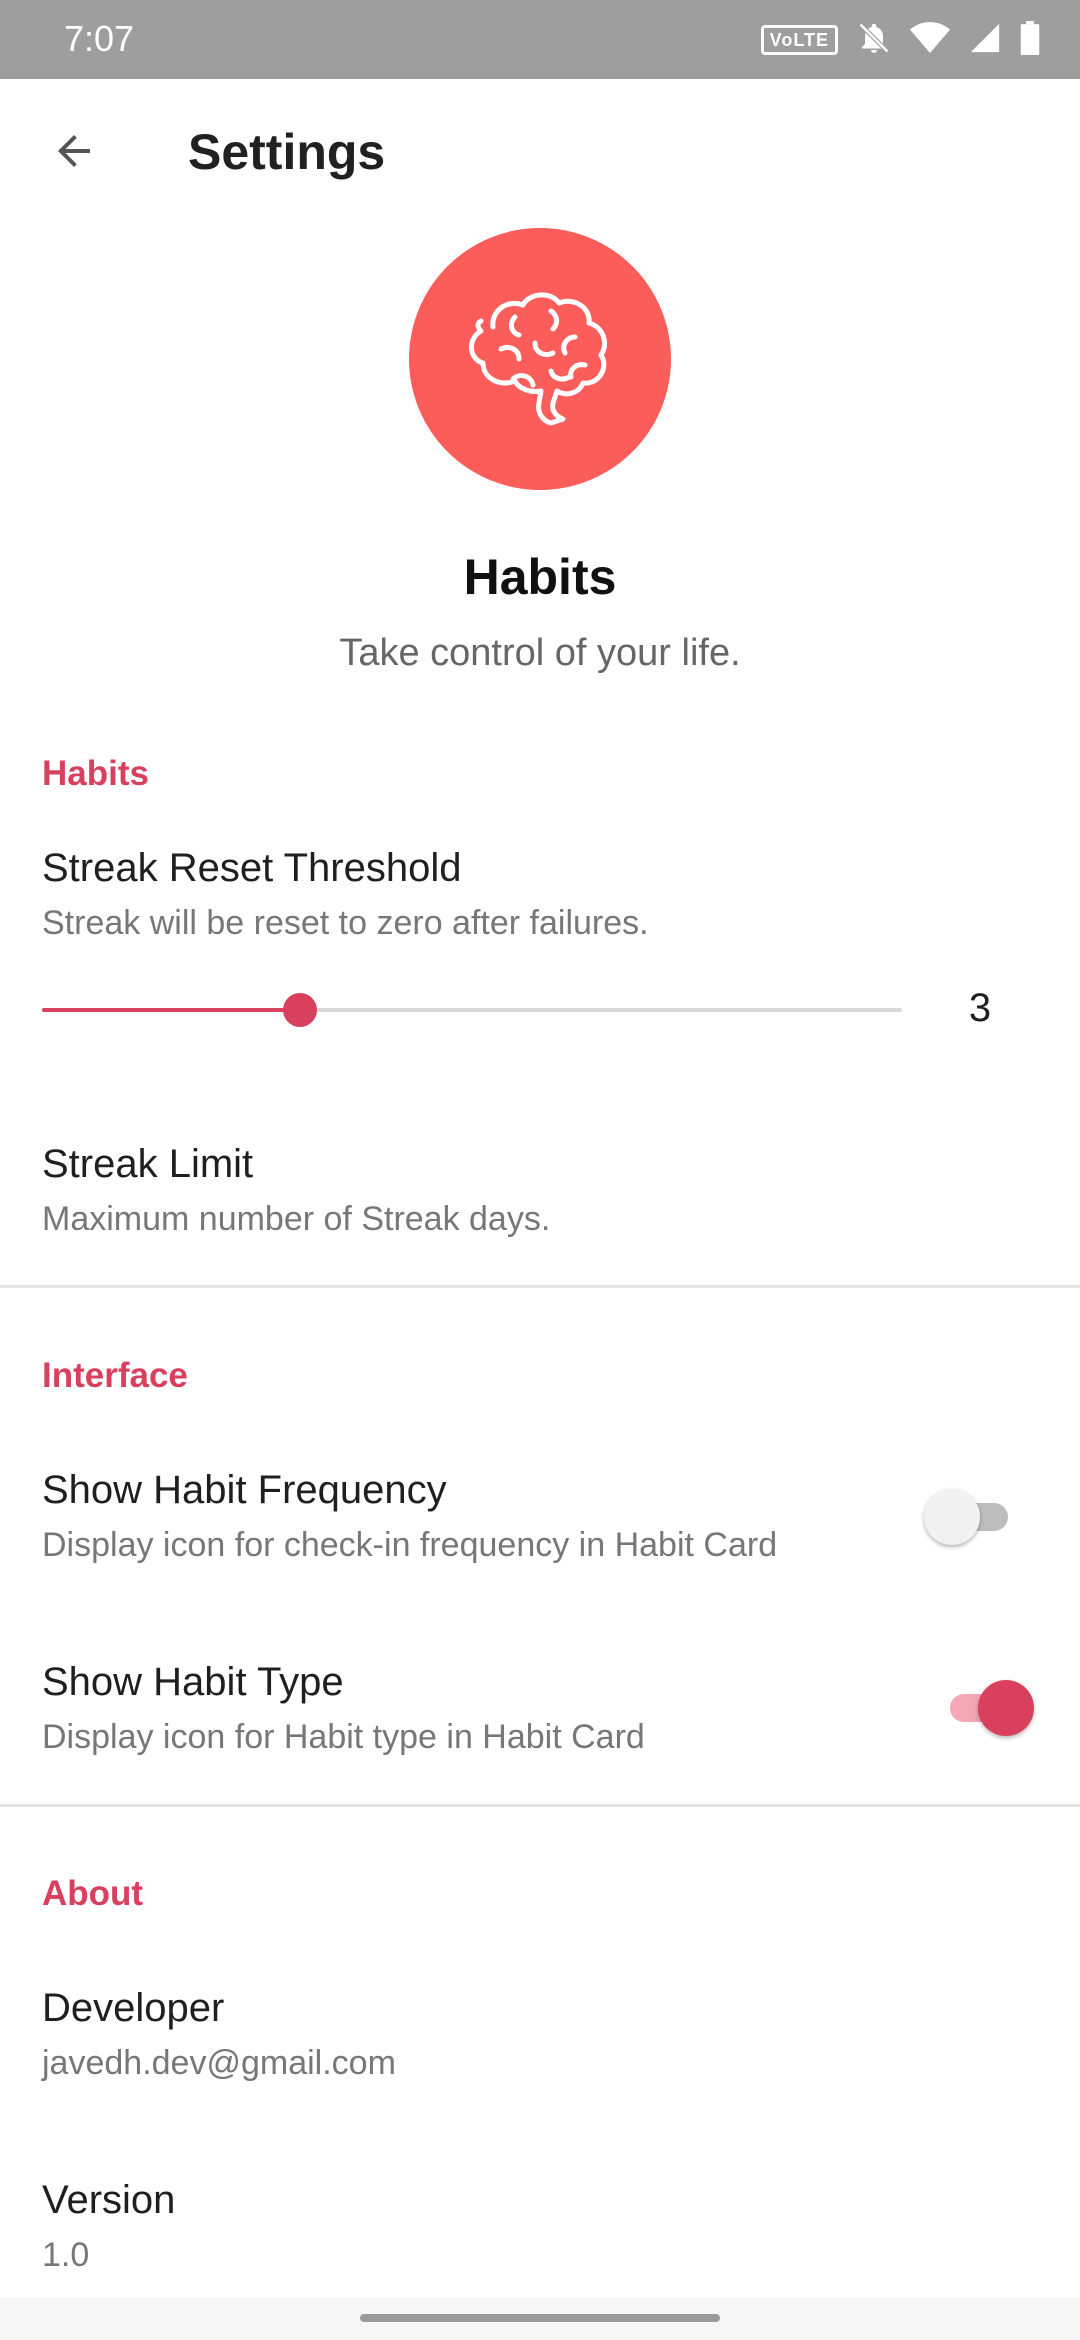 The image size is (1080, 2340). Describe the element at coordinates (930, 40) in the screenshot. I see `wifi-icon` at that location.